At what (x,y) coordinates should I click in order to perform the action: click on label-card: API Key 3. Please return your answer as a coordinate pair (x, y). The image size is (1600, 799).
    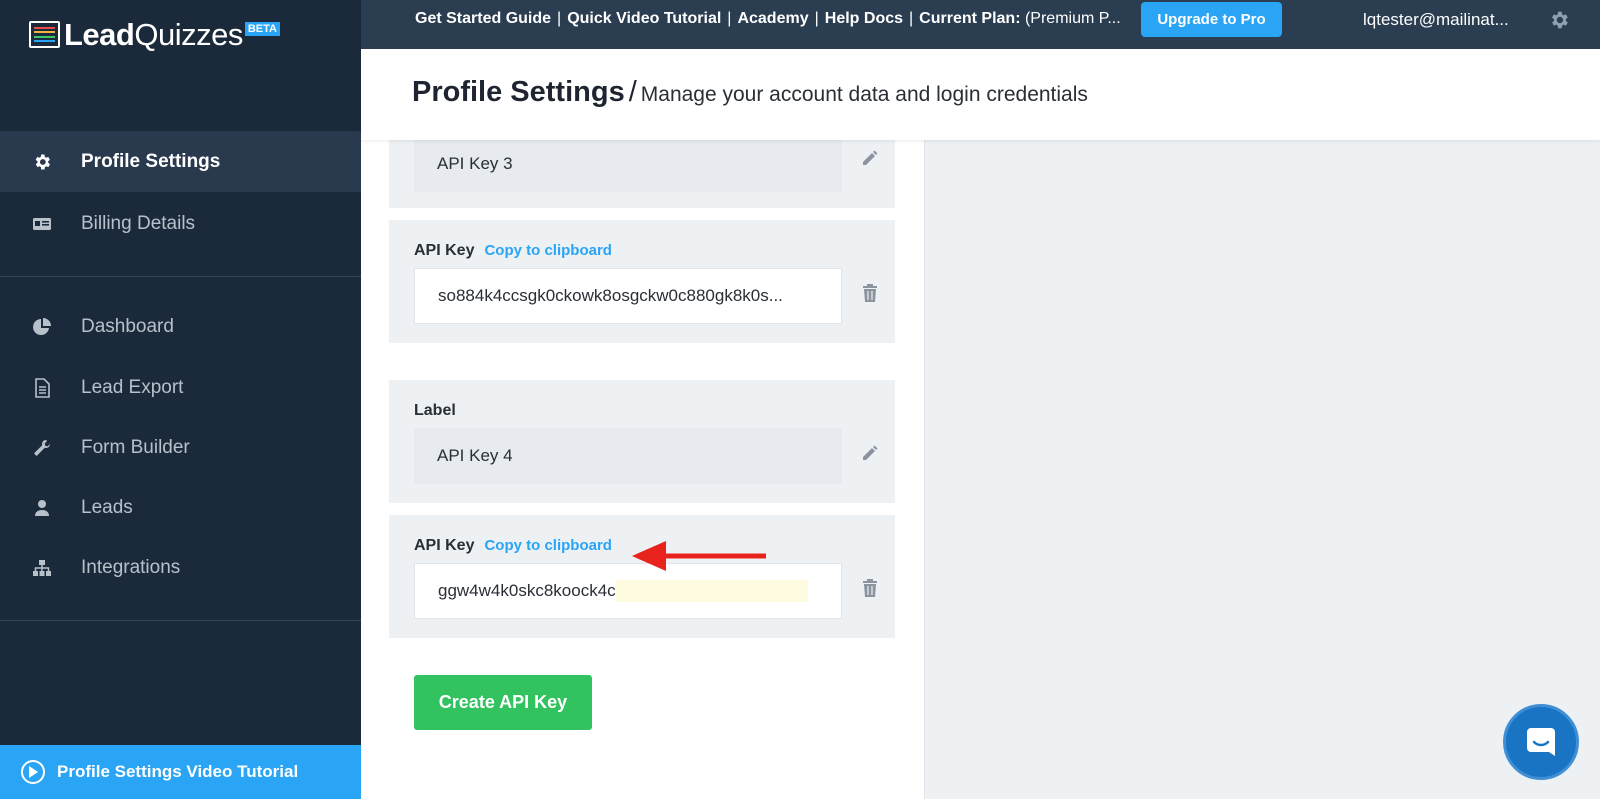
    Looking at the image, I should click on (642, 172).